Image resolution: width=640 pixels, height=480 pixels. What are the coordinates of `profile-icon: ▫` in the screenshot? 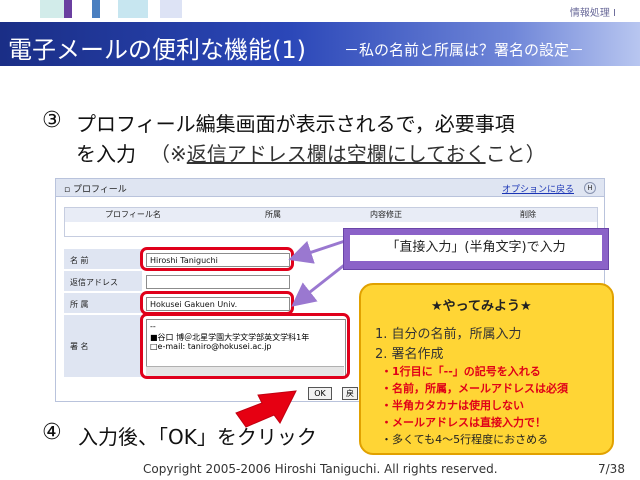 It's located at (67, 190).